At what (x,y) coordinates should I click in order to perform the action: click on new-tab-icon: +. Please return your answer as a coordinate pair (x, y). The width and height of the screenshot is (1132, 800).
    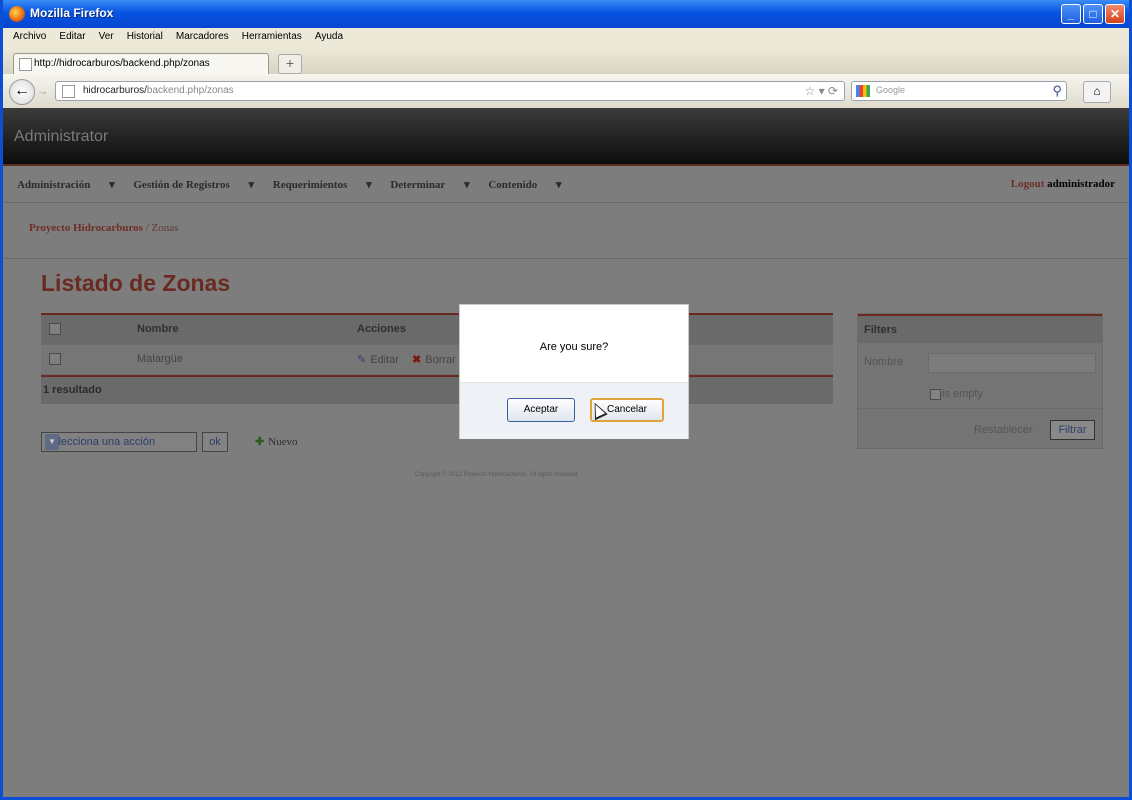
    Looking at the image, I should click on (290, 64).